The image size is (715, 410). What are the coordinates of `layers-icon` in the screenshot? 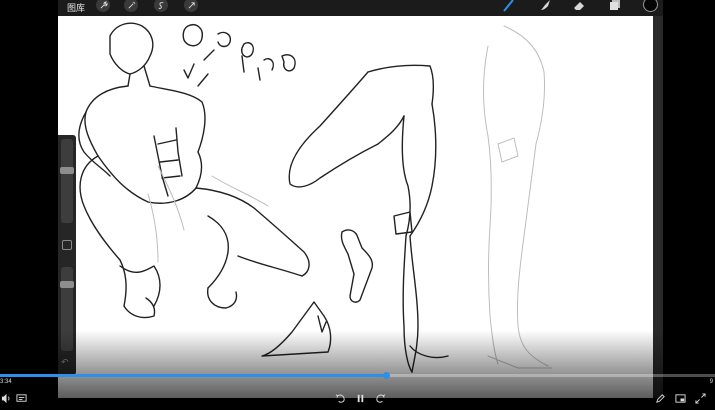 It's located at (615, 6).